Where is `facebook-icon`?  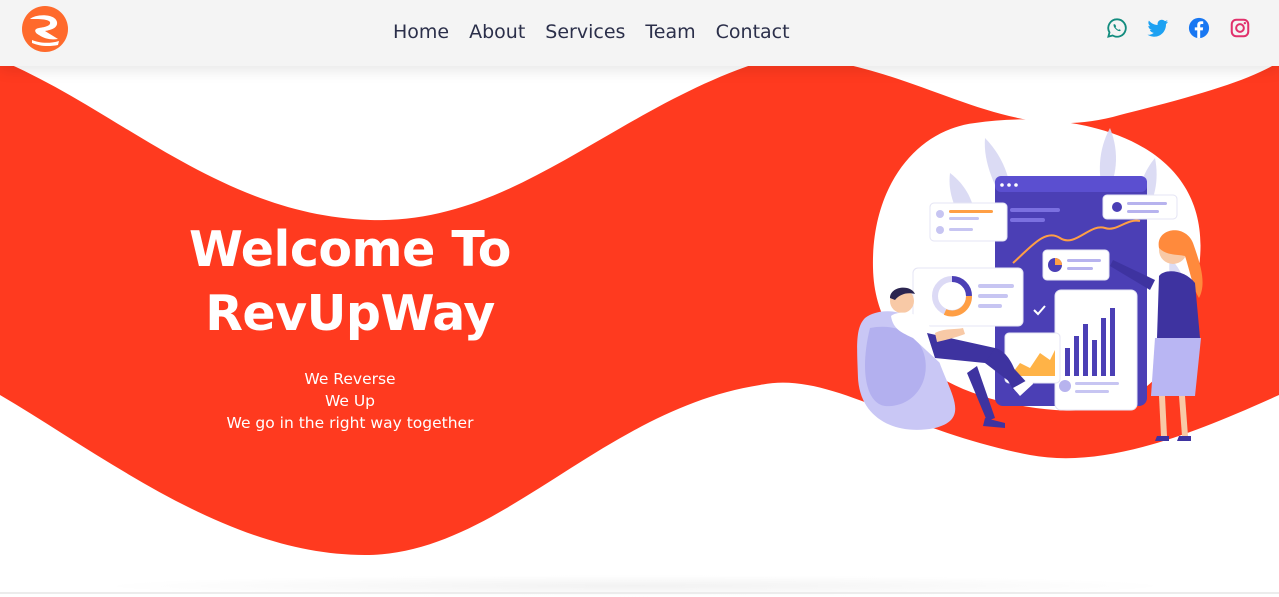 facebook-icon is located at coordinates (1199, 28).